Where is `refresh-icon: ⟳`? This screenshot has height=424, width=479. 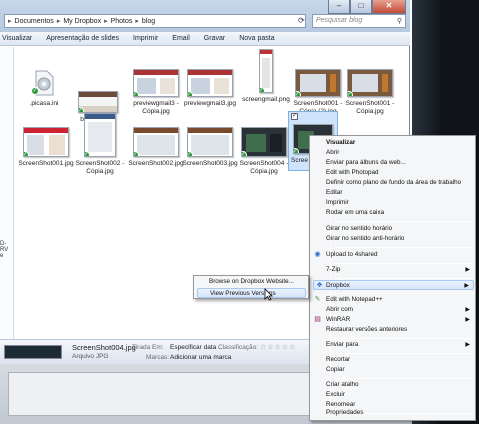 refresh-icon: ⟳ is located at coordinates (303, 21).